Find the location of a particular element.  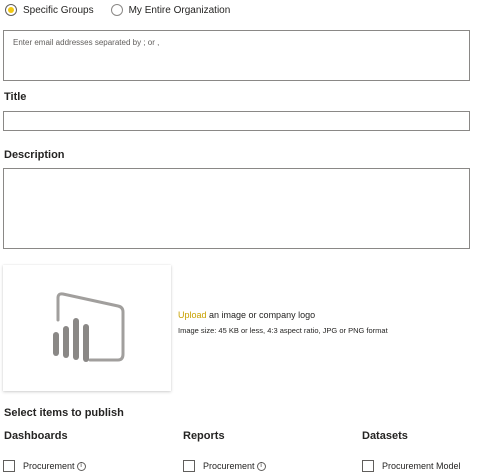

logo-preview-card is located at coordinates (87, 328).